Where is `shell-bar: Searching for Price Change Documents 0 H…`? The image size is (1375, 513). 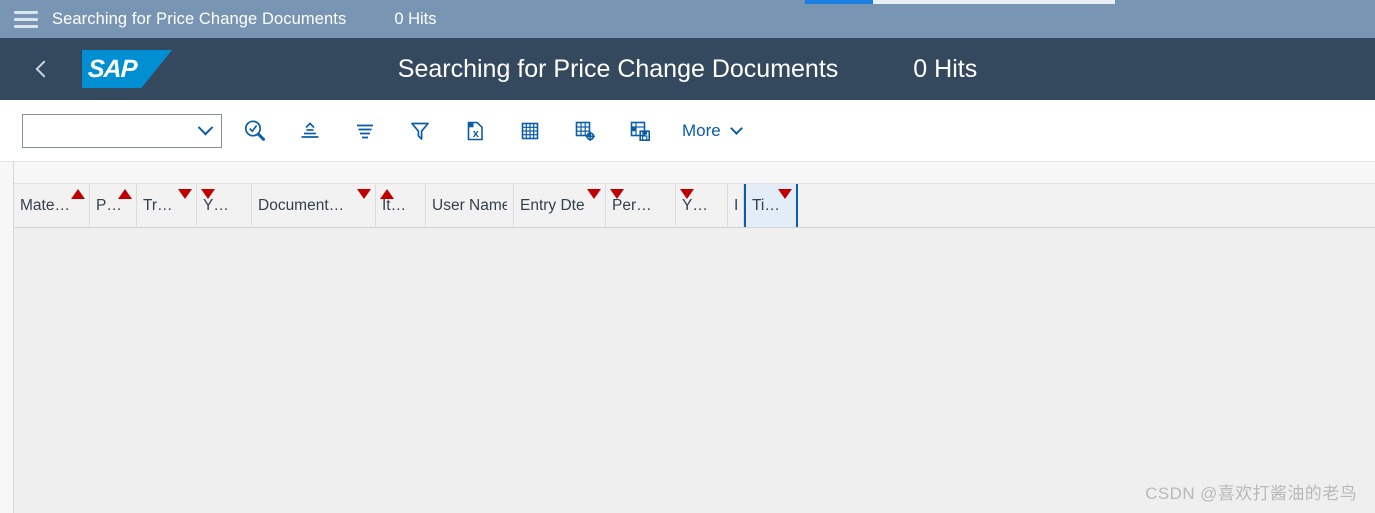 shell-bar: Searching for Price Change Documents 0 H… is located at coordinates (687, 19).